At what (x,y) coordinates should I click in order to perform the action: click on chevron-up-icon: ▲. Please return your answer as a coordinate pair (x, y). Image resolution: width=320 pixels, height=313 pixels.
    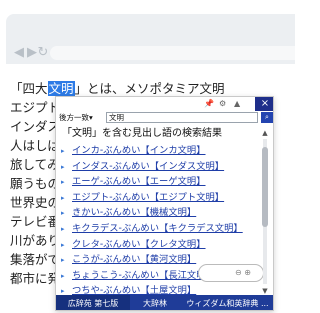
    Looking at the image, I should click on (237, 104).